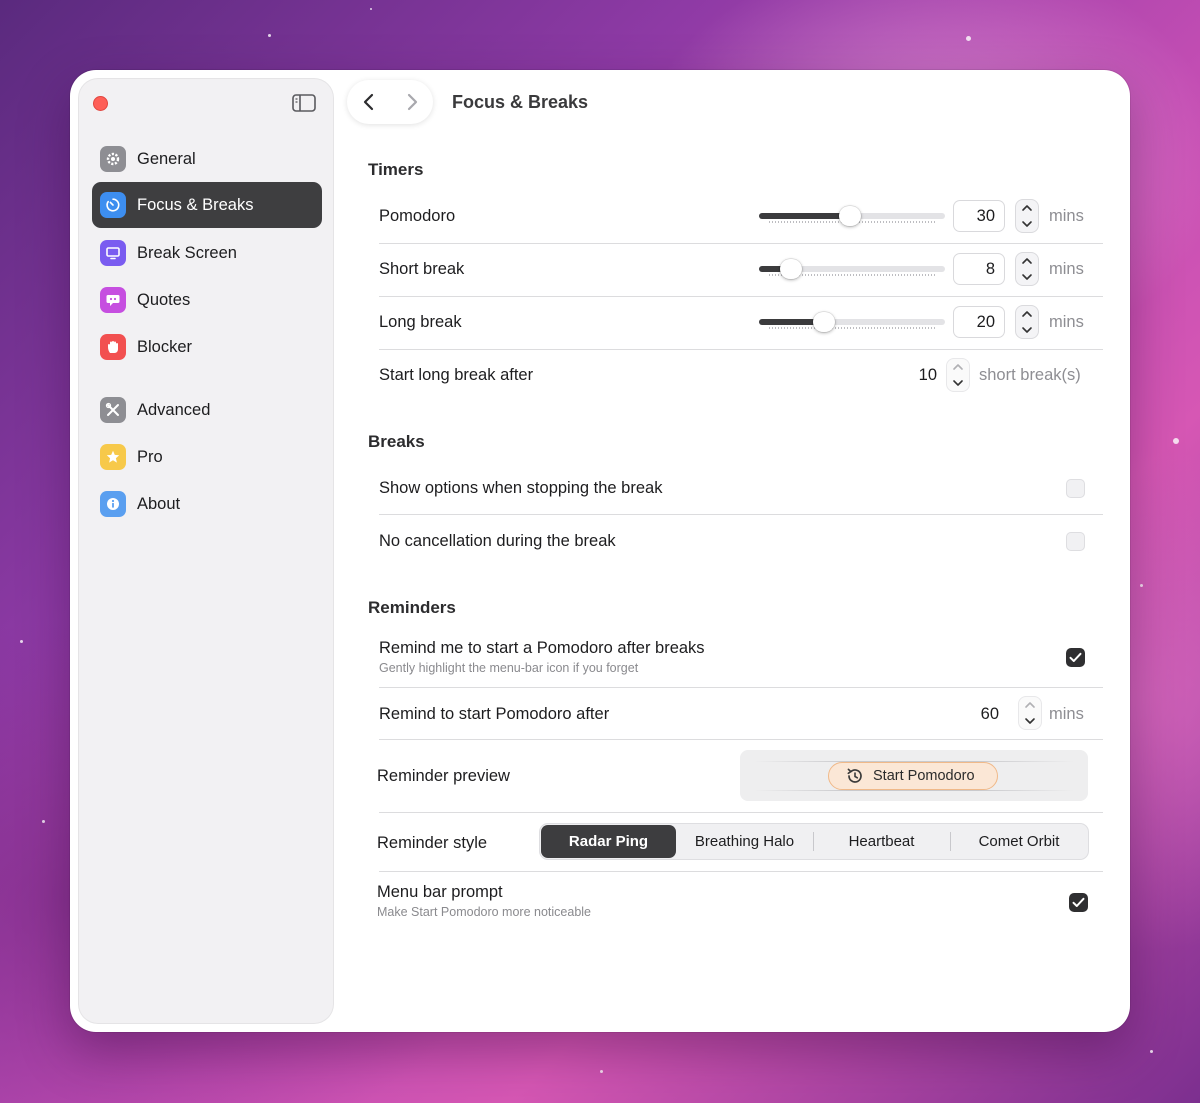 This screenshot has height=1103, width=1200. What do you see at coordinates (608, 841) in the screenshot?
I see `segment-radar-ping: Radar Ping` at bounding box center [608, 841].